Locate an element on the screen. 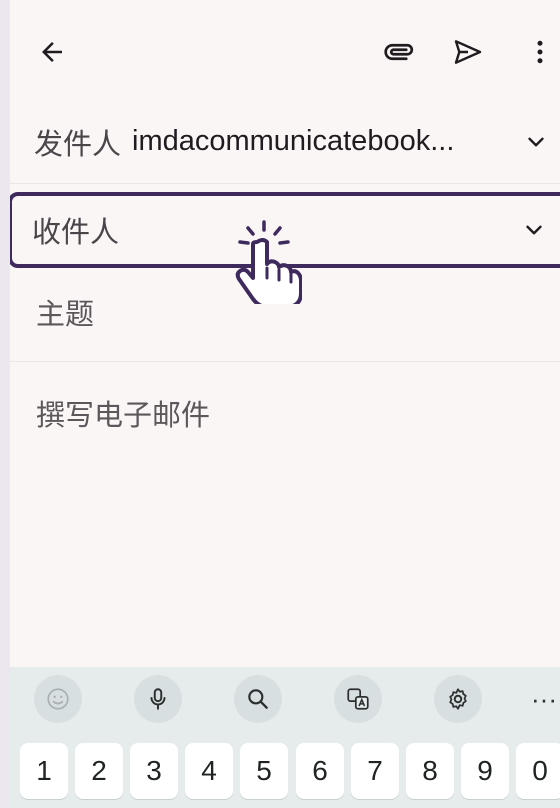 The height and width of the screenshot is (808, 560). arrow-left-icon is located at coordinates (52, 52).